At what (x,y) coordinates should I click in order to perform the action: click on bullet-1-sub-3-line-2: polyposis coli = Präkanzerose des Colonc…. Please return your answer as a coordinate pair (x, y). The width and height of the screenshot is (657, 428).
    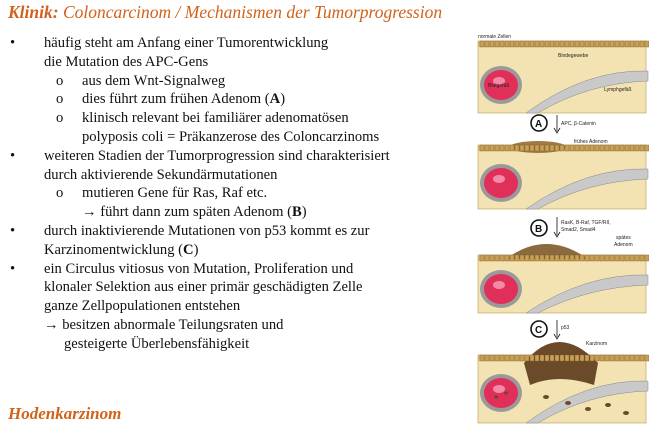
    Looking at the image, I should click on (231, 136).